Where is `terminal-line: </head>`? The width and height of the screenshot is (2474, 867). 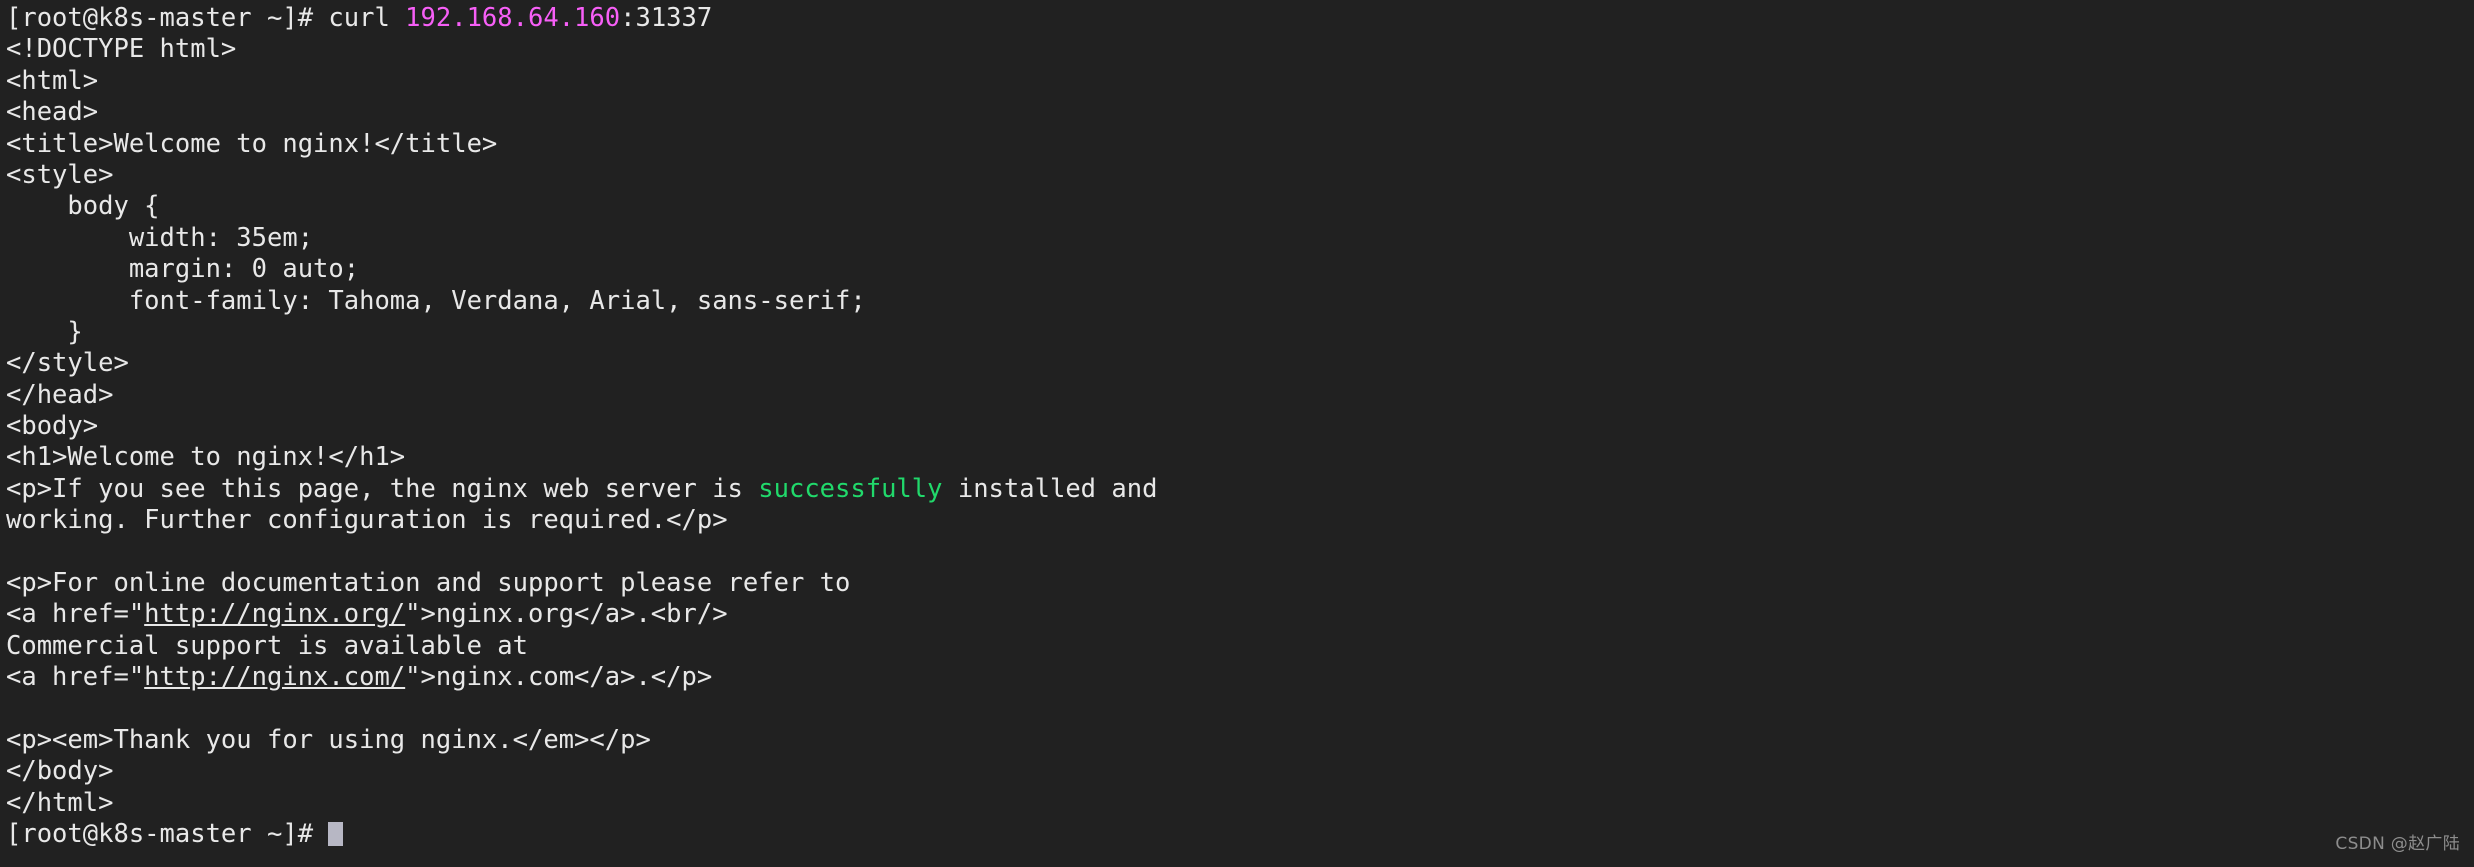
terminal-line: </head> is located at coordinates (1240, 395).